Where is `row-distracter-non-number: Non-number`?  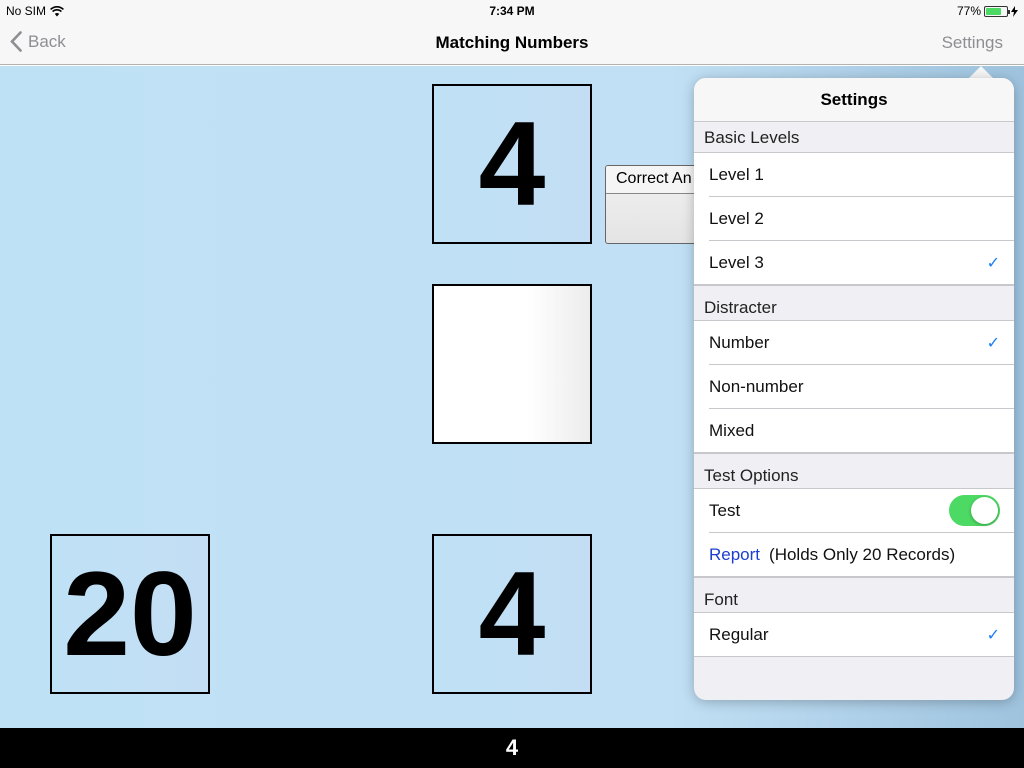 row-distracter-non-number: Non-number is located at coordinates (854, 387).